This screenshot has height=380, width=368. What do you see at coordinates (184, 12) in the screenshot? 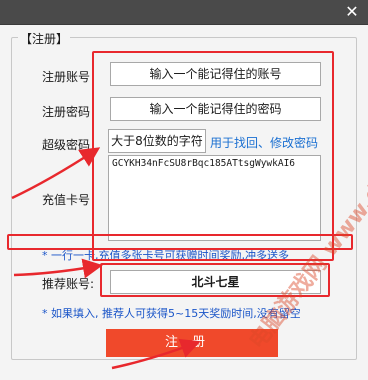
I see `title-bar: ✕` at bounding box center [184, 12].